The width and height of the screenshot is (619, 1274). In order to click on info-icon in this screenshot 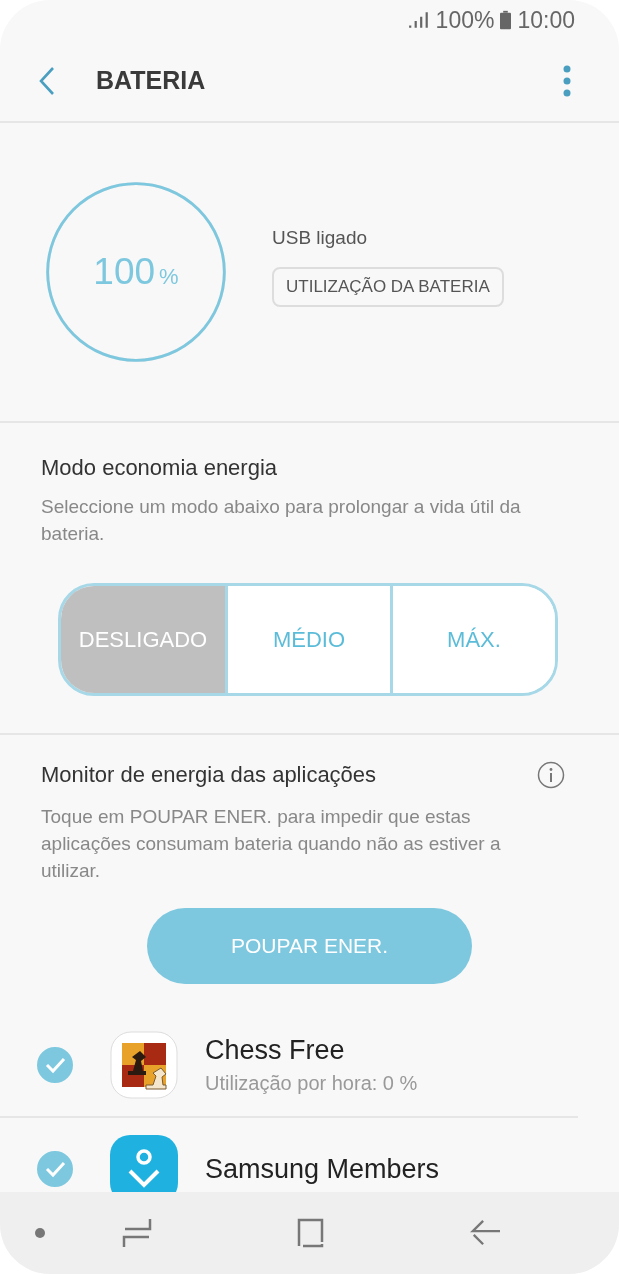, I will do `click(551, 775)`.